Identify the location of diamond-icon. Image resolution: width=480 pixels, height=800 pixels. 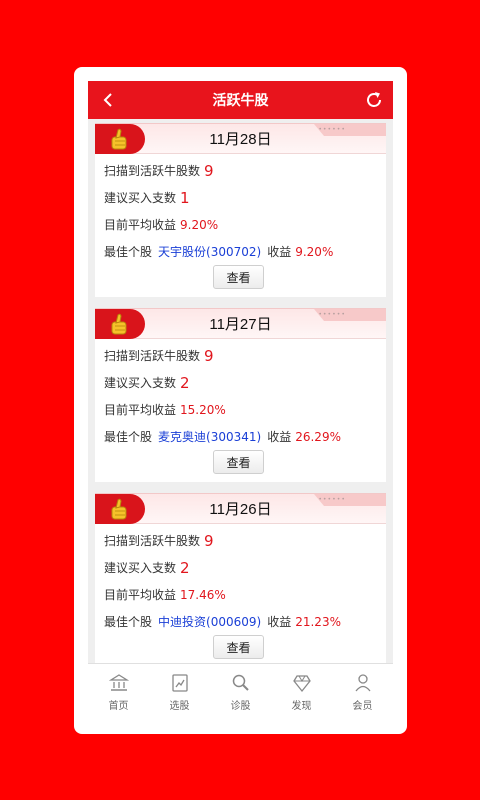
(301, 684).